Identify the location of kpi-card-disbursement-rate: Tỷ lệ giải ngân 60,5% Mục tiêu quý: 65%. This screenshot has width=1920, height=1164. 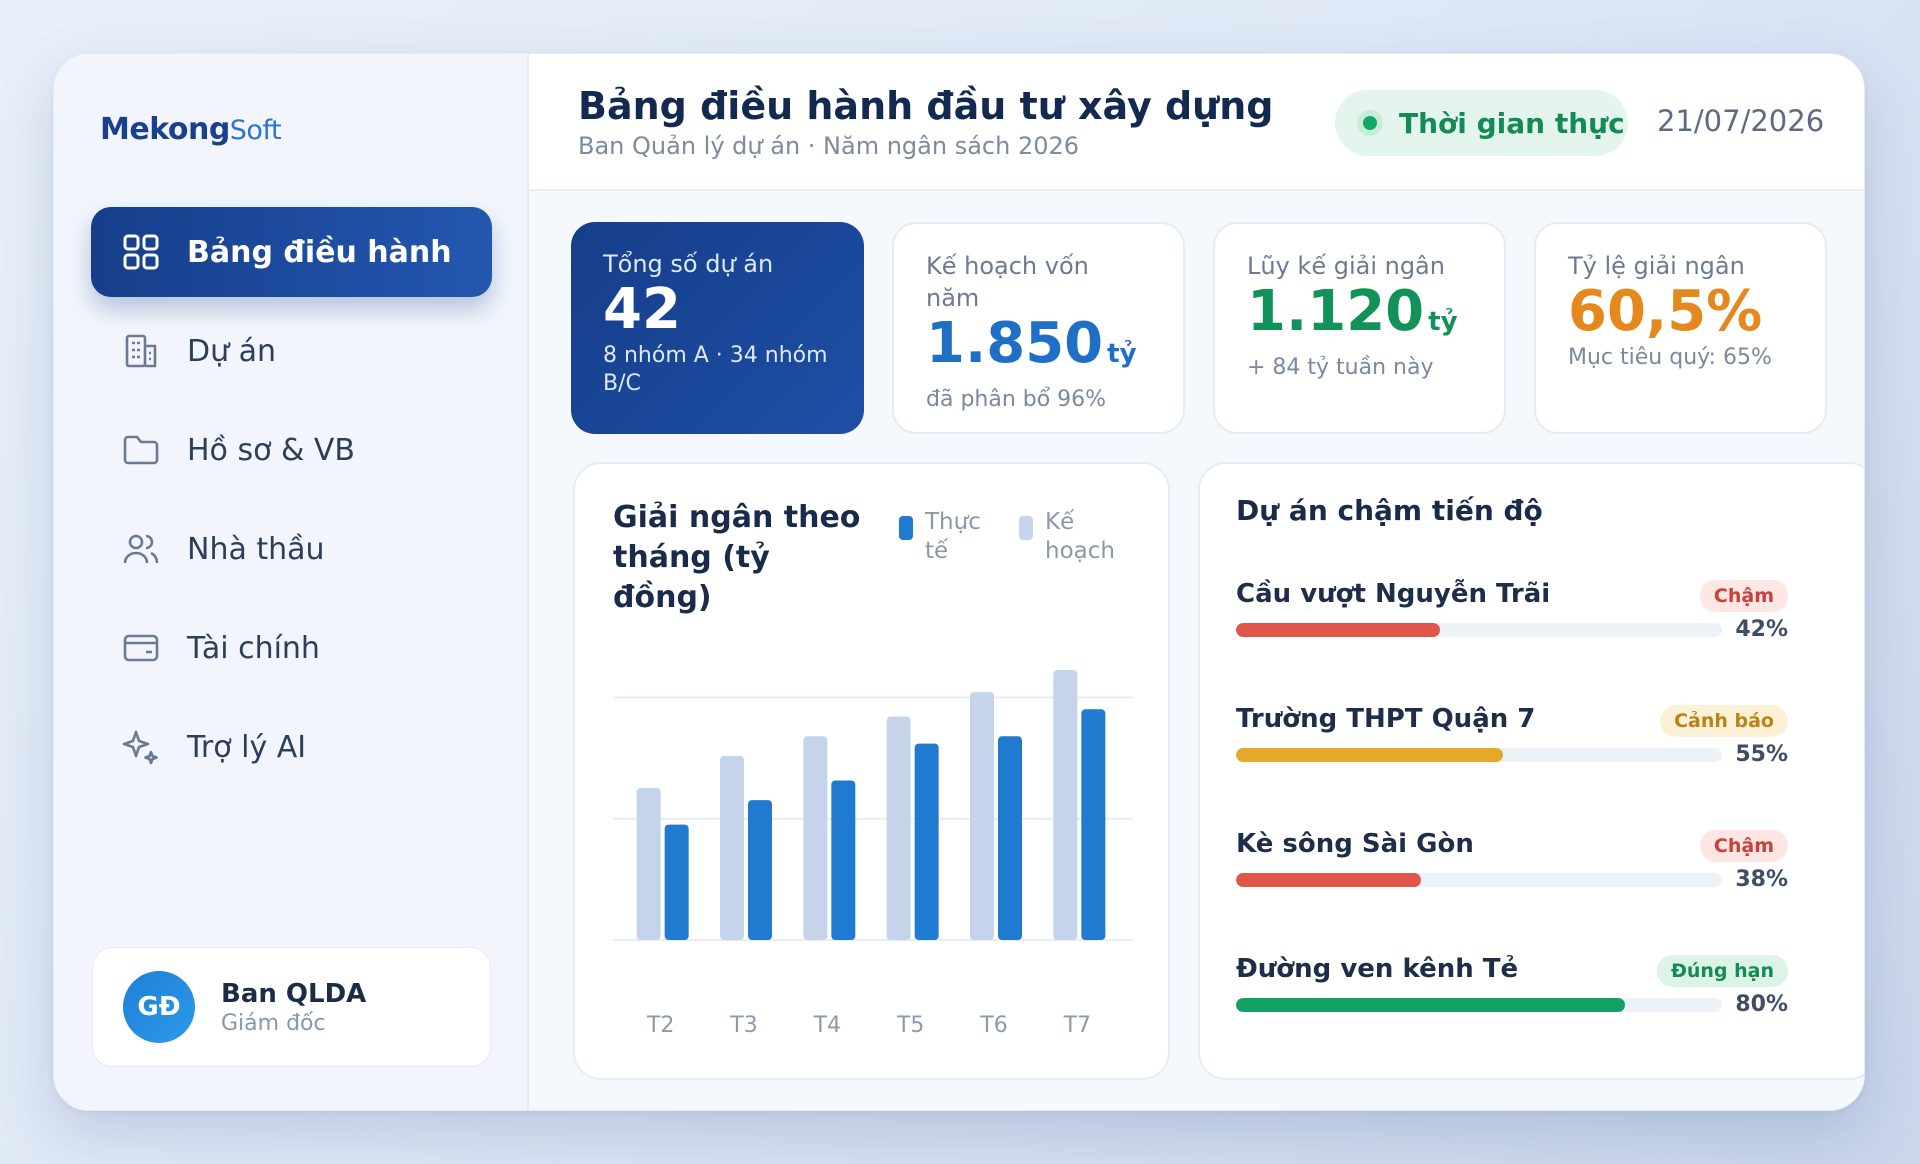
(1680, 328).